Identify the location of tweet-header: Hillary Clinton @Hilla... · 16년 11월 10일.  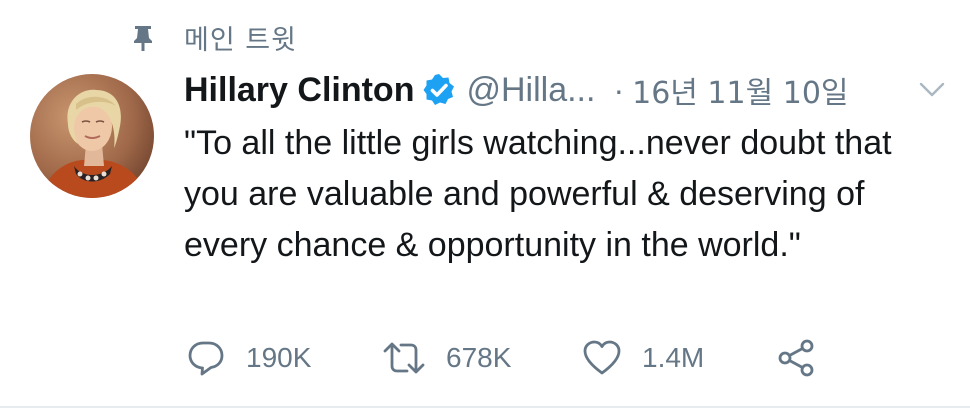
(516, 90).